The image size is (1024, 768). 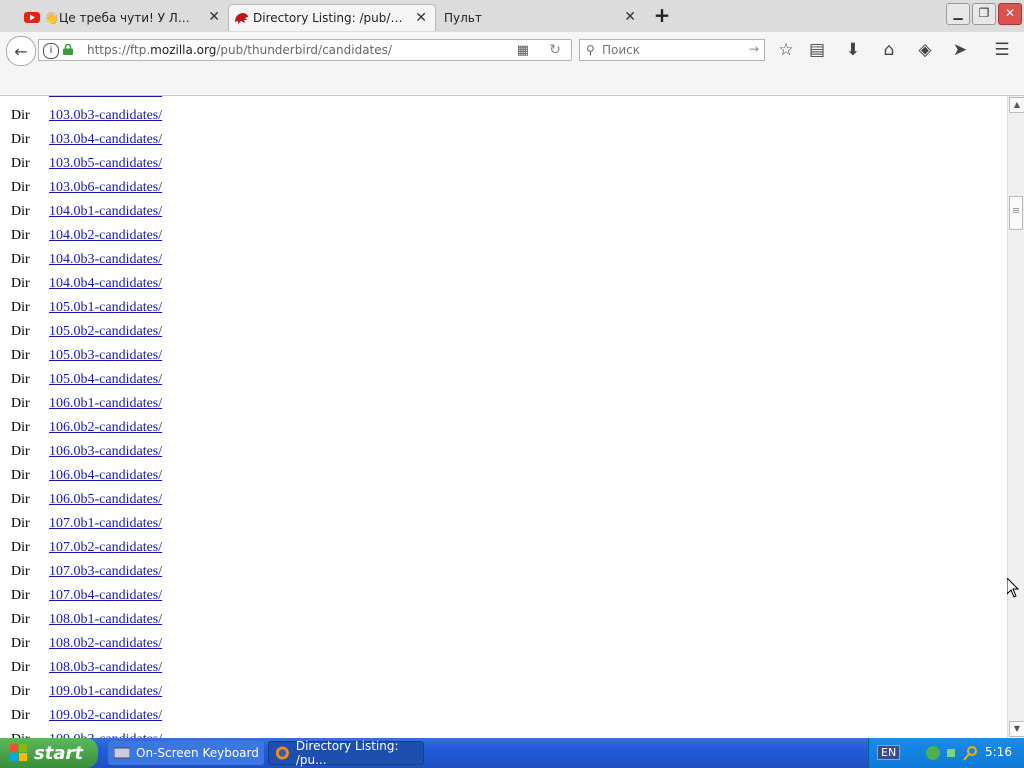 What do you see at coordinates (105, 332) in the screenshot?
I see `directory-link: 105.0b2-candidates/` at bounding box center [105, 332].